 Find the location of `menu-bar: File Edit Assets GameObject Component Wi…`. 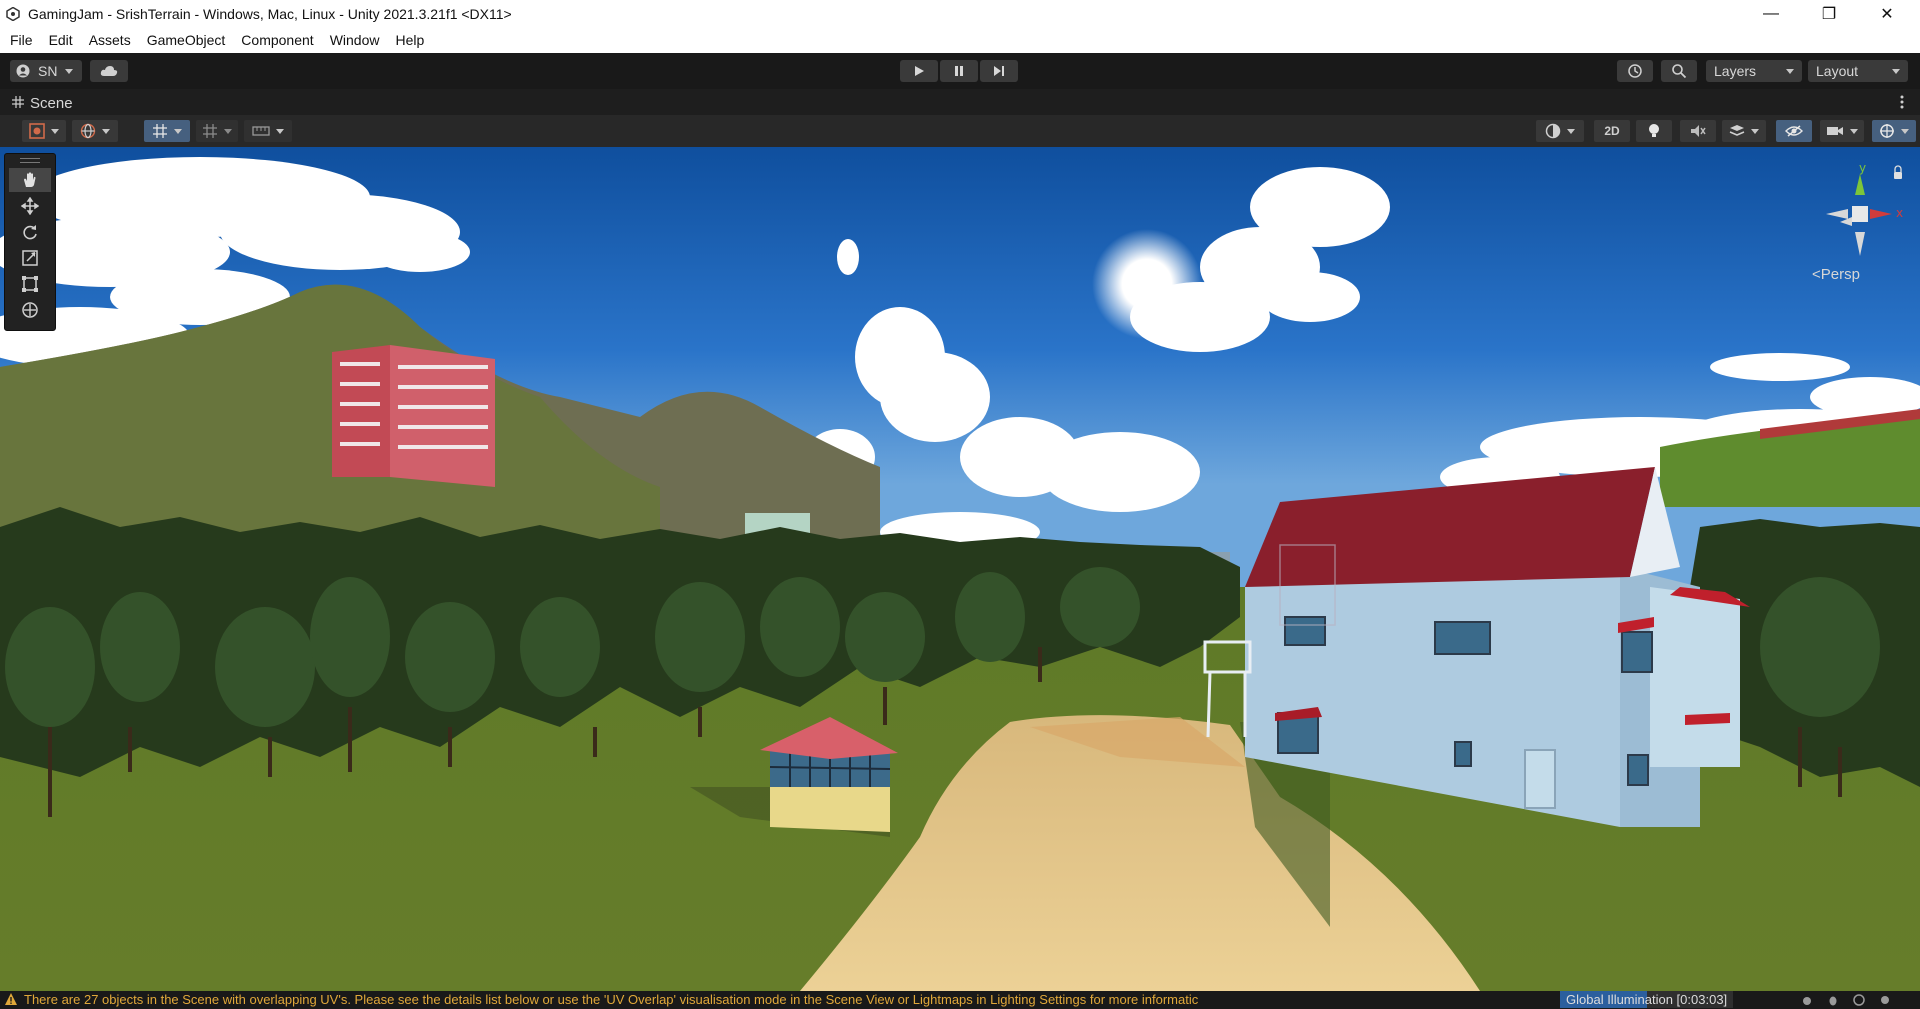

menu-bar: File Edit Assets GameObject Component Wi… is located at coordinates (960, 40).